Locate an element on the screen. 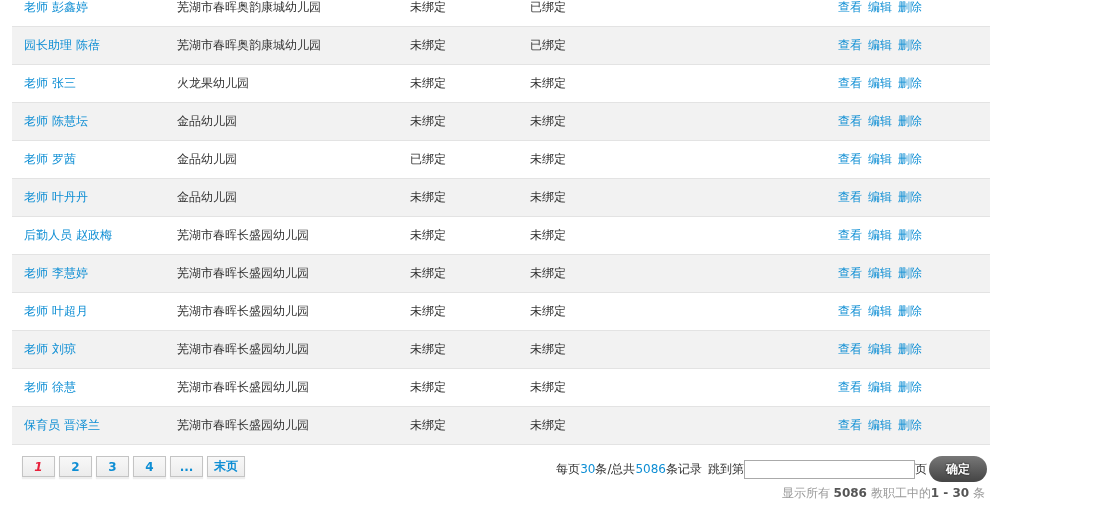  school-text: 火龙果幼儿园 is located at coordinates (213, 83).